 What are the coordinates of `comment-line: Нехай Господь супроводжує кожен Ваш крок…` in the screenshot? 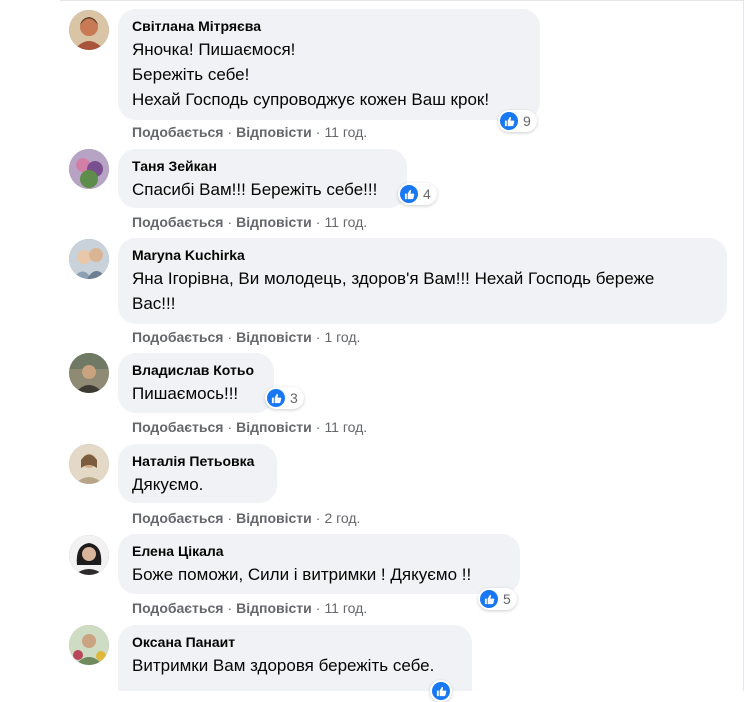 It's located at (311, 99).